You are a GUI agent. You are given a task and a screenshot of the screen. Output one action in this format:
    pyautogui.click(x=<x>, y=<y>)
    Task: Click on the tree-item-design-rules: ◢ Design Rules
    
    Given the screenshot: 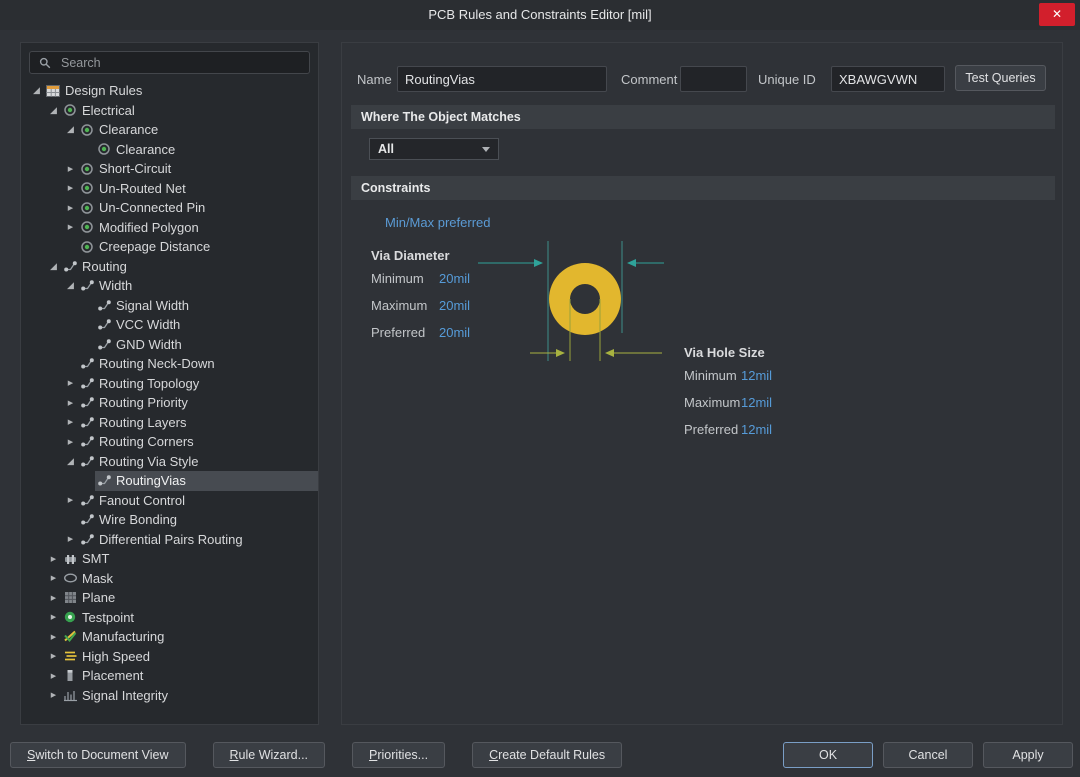 What is the action you would take?
    pyautogui.click(x=169, y=91)
    